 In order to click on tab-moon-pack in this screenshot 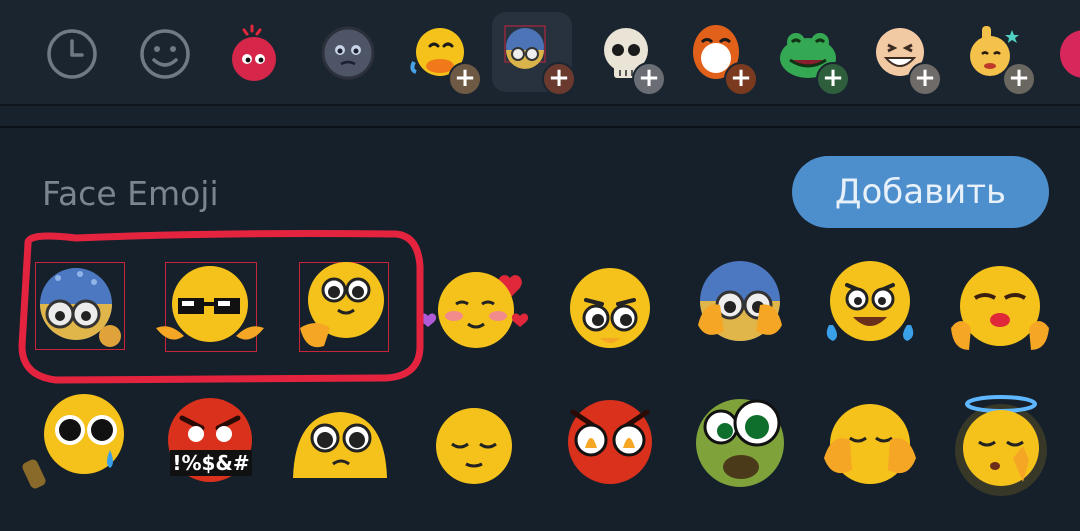, I will do `click(348, 52)`.